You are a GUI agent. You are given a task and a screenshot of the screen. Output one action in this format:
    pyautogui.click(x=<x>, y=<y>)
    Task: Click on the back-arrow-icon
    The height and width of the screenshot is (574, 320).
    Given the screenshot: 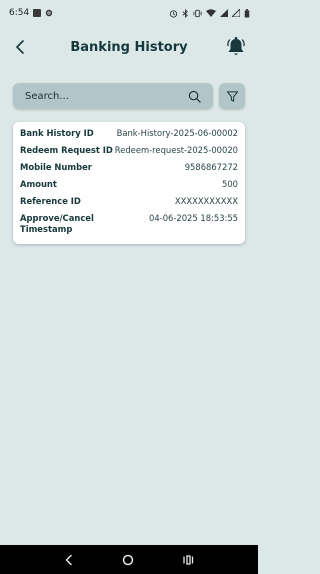 What is the action you would take?
    pyautogui.click(x=20, y=47)
    